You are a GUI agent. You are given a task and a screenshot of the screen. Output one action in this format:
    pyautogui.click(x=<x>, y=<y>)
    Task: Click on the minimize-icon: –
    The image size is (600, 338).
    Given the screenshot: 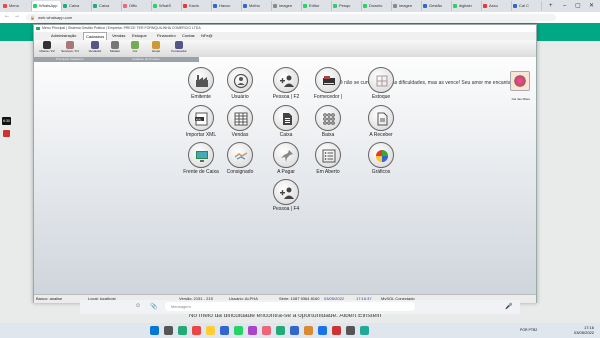 What is the action you would take?
    pyautogui.click(x=564, y=6)
    